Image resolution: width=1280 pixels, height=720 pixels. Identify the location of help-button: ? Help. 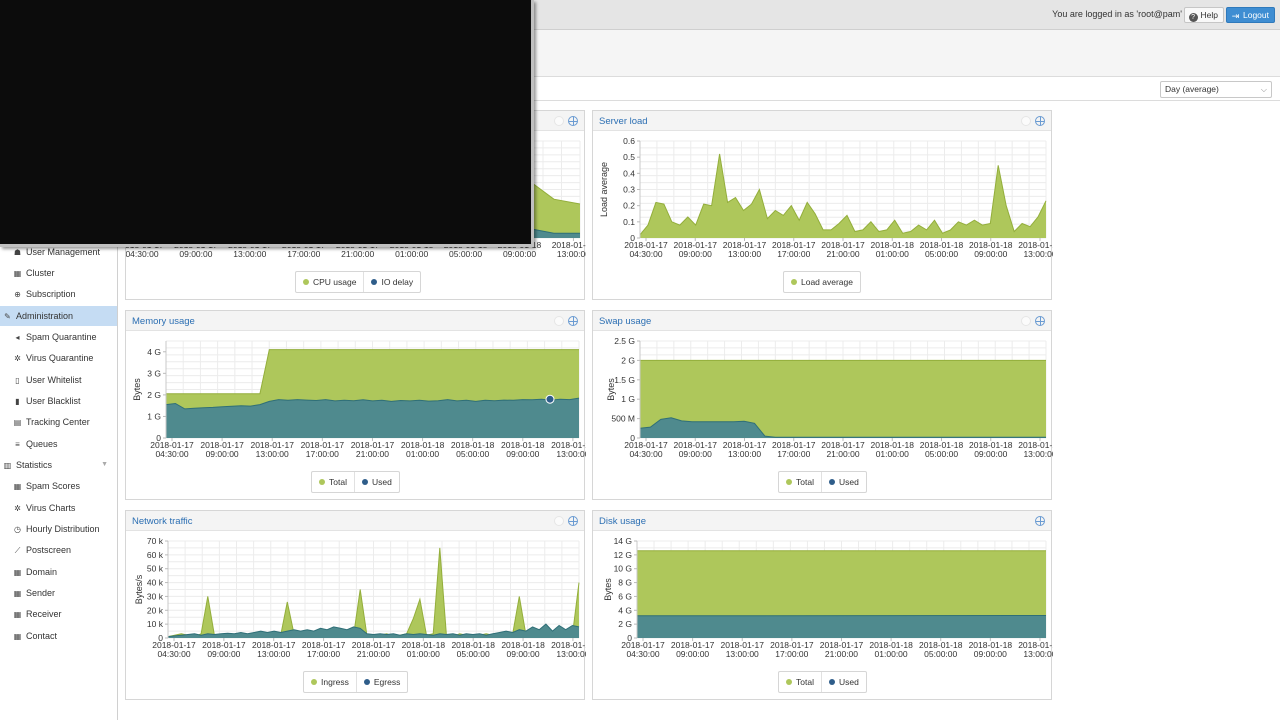
(1203, 15).